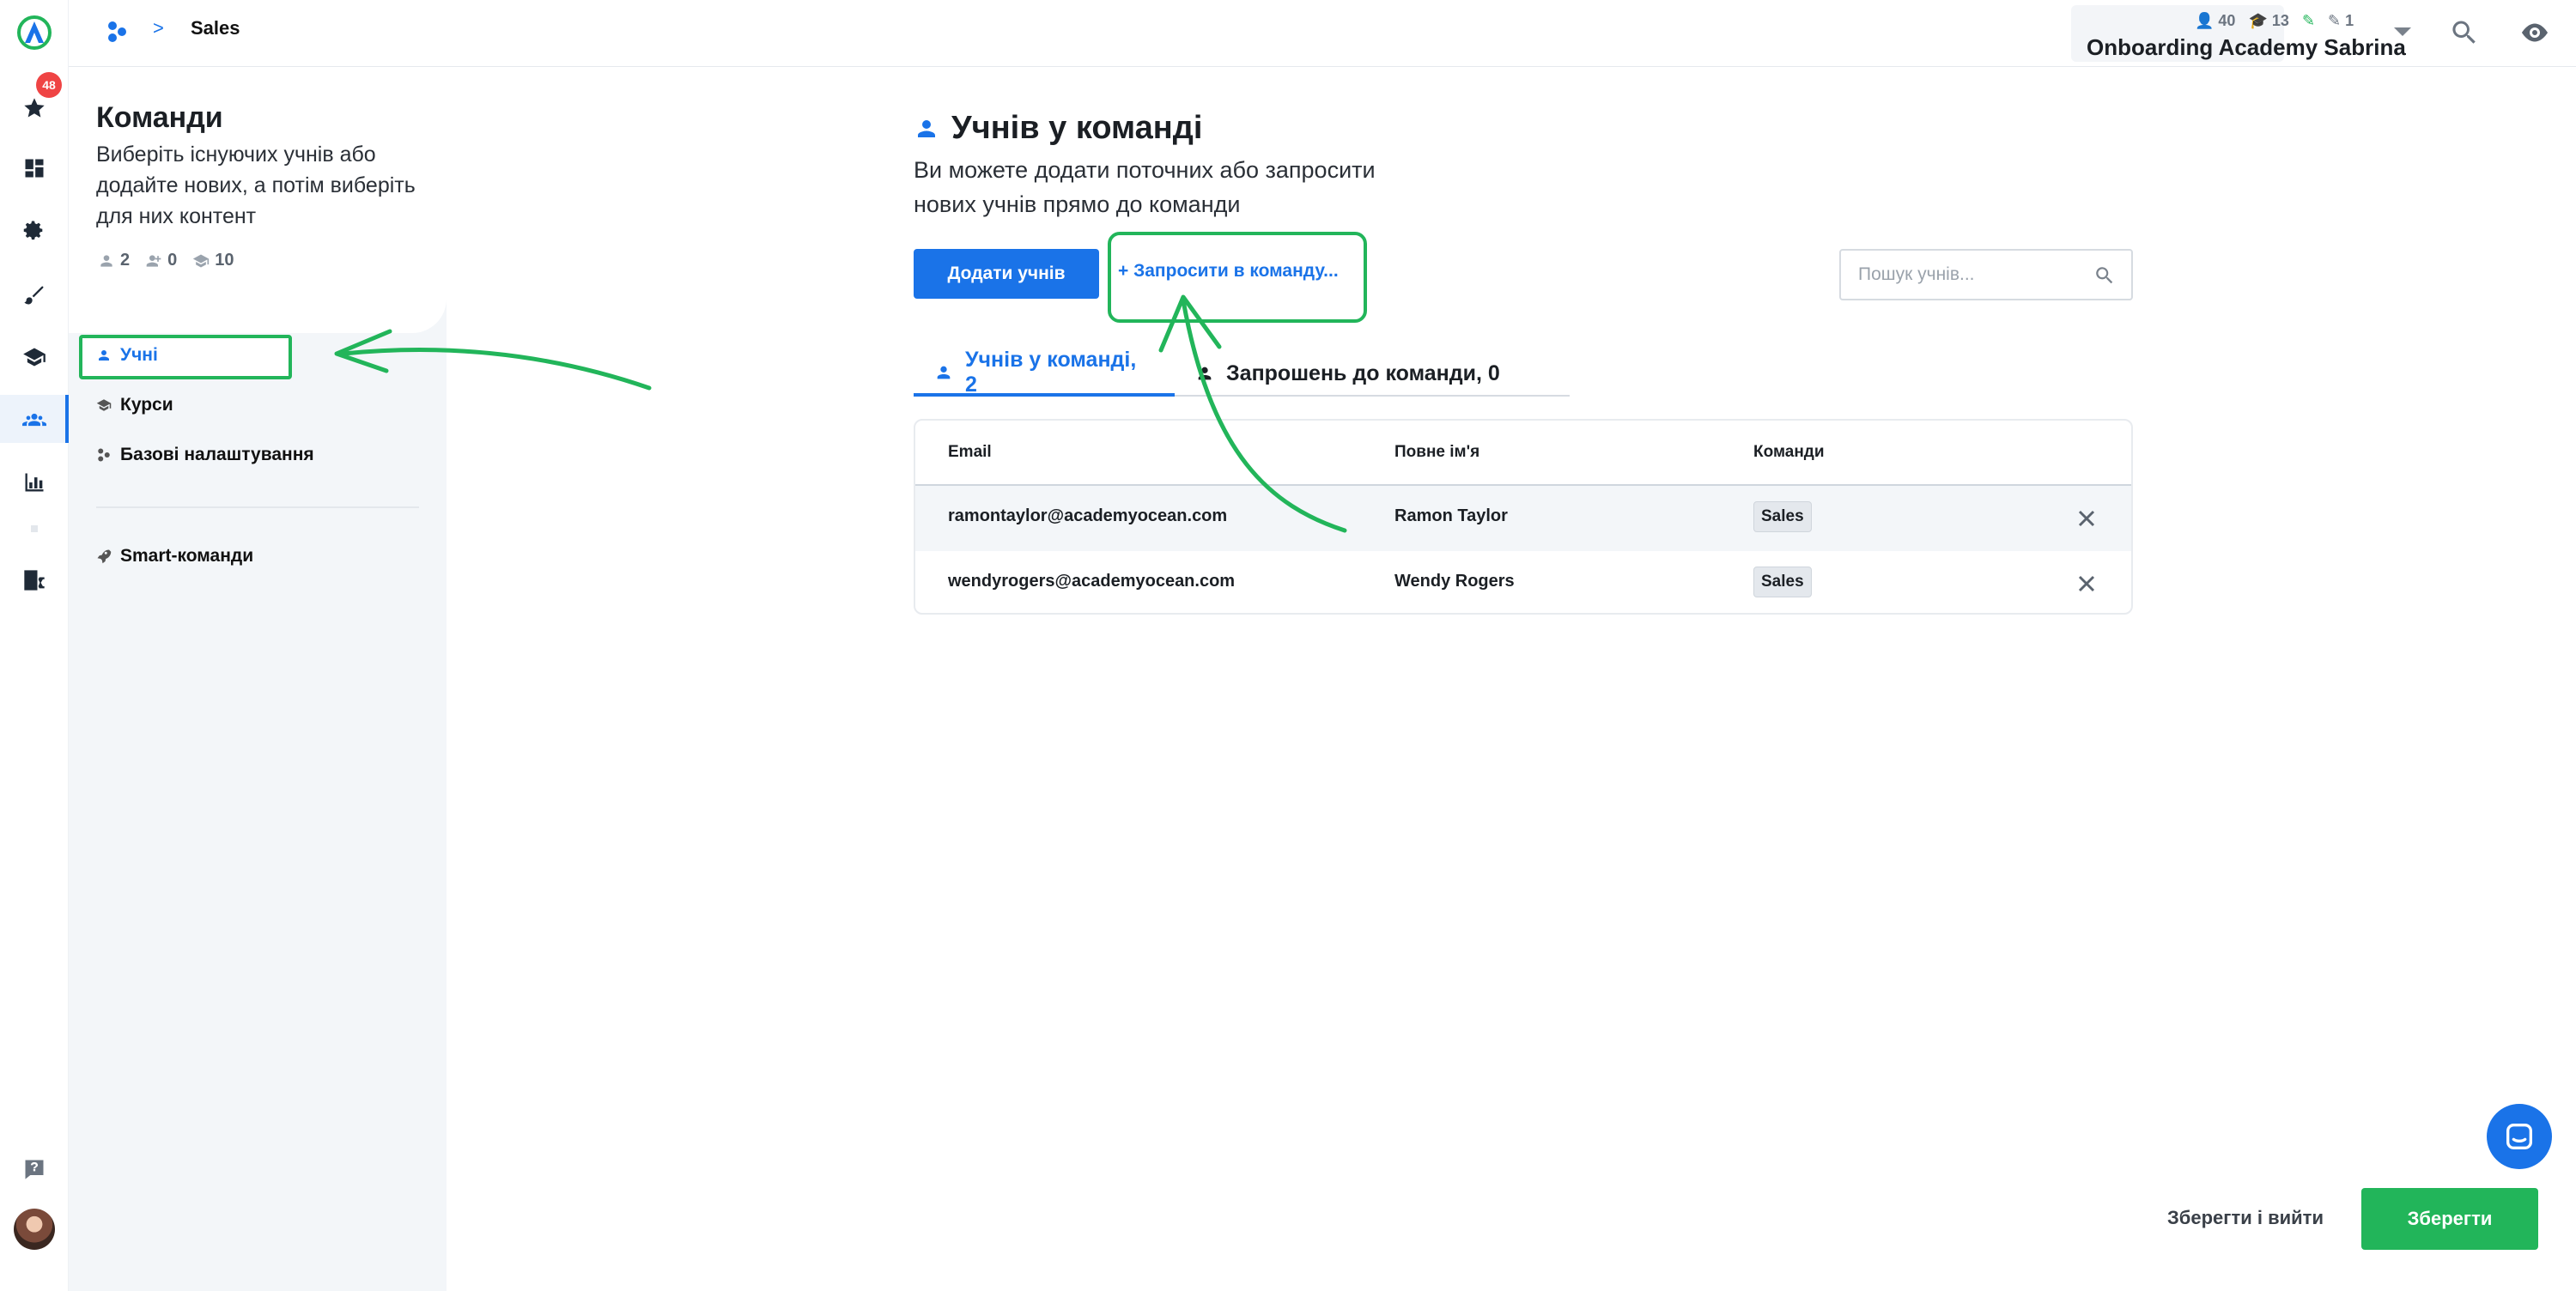 The image size is (2576, 1291). Describe the element at coordinates (1092, 581) in the screenshot. I see `row-email: wendyrogers@academyocean.com` at that location.